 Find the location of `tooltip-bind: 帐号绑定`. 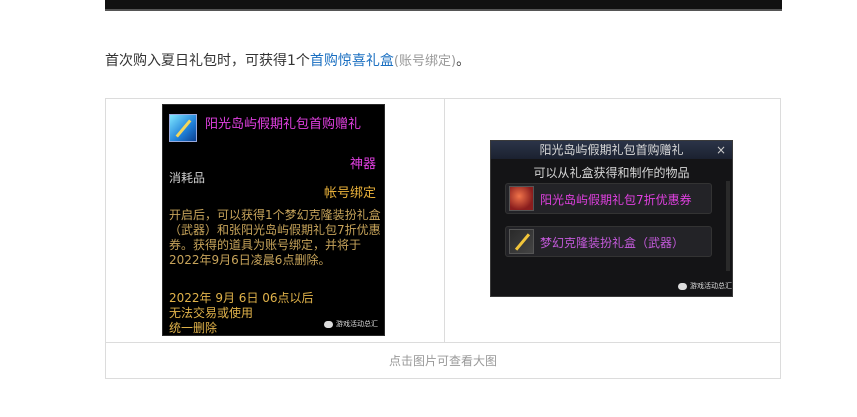

tooltip-bind: 帐号绑定 is located at coordinates (349, 193).